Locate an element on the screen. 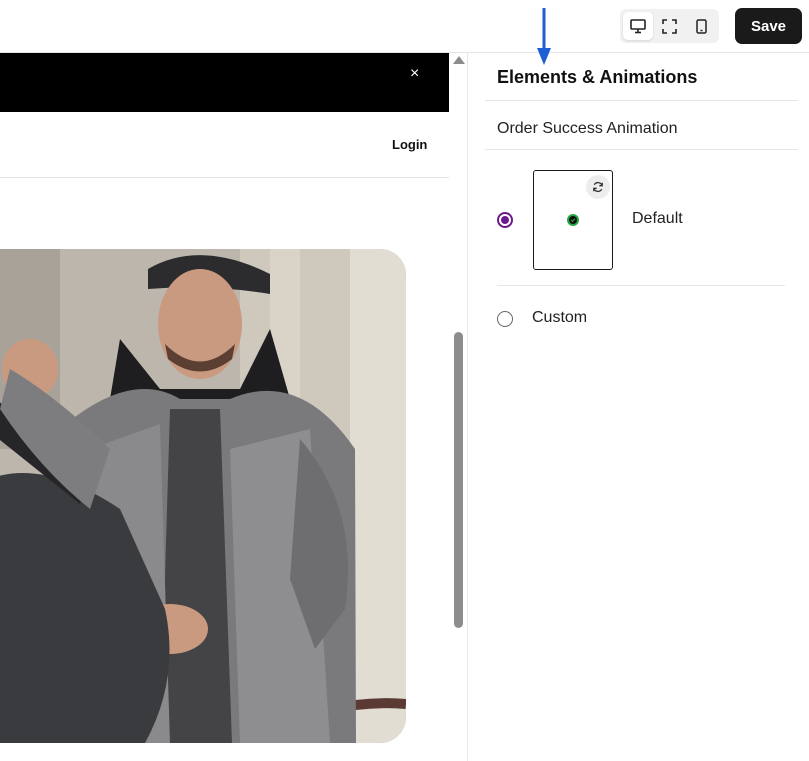  default-radio is located at coordinates (505, 220).